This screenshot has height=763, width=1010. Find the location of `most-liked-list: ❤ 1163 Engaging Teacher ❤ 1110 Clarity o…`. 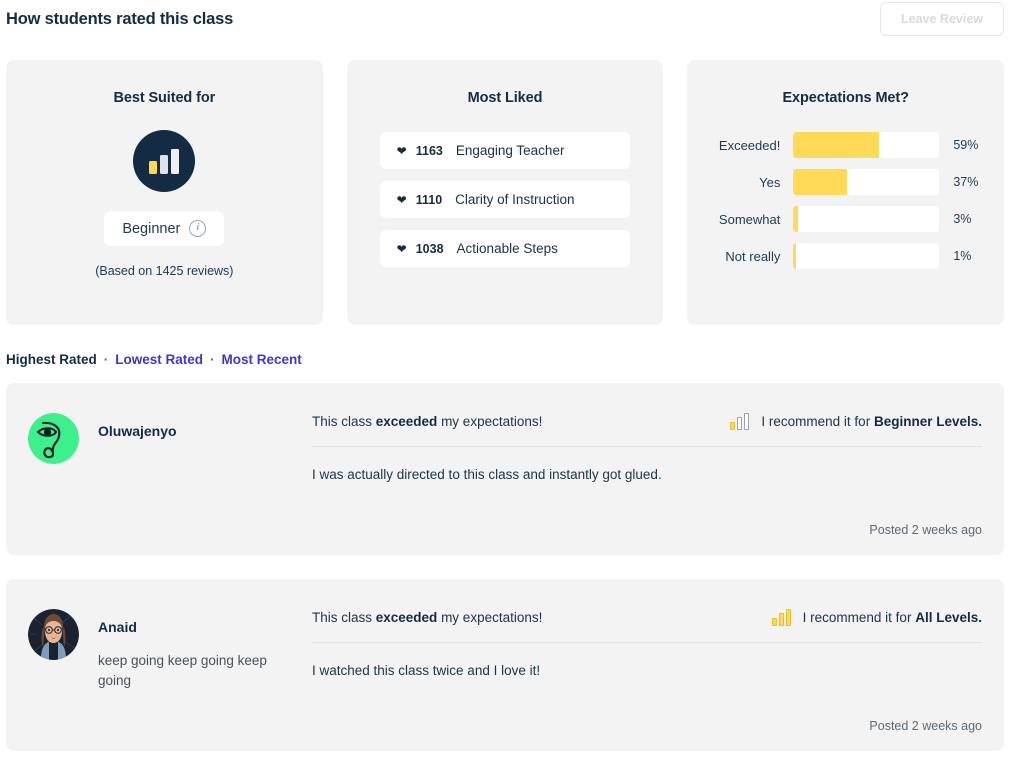

most-liked-list: ❤ 1163 Engaging Teacher ❤ 1110 Clarity o… is located at coordinates (505, 199).